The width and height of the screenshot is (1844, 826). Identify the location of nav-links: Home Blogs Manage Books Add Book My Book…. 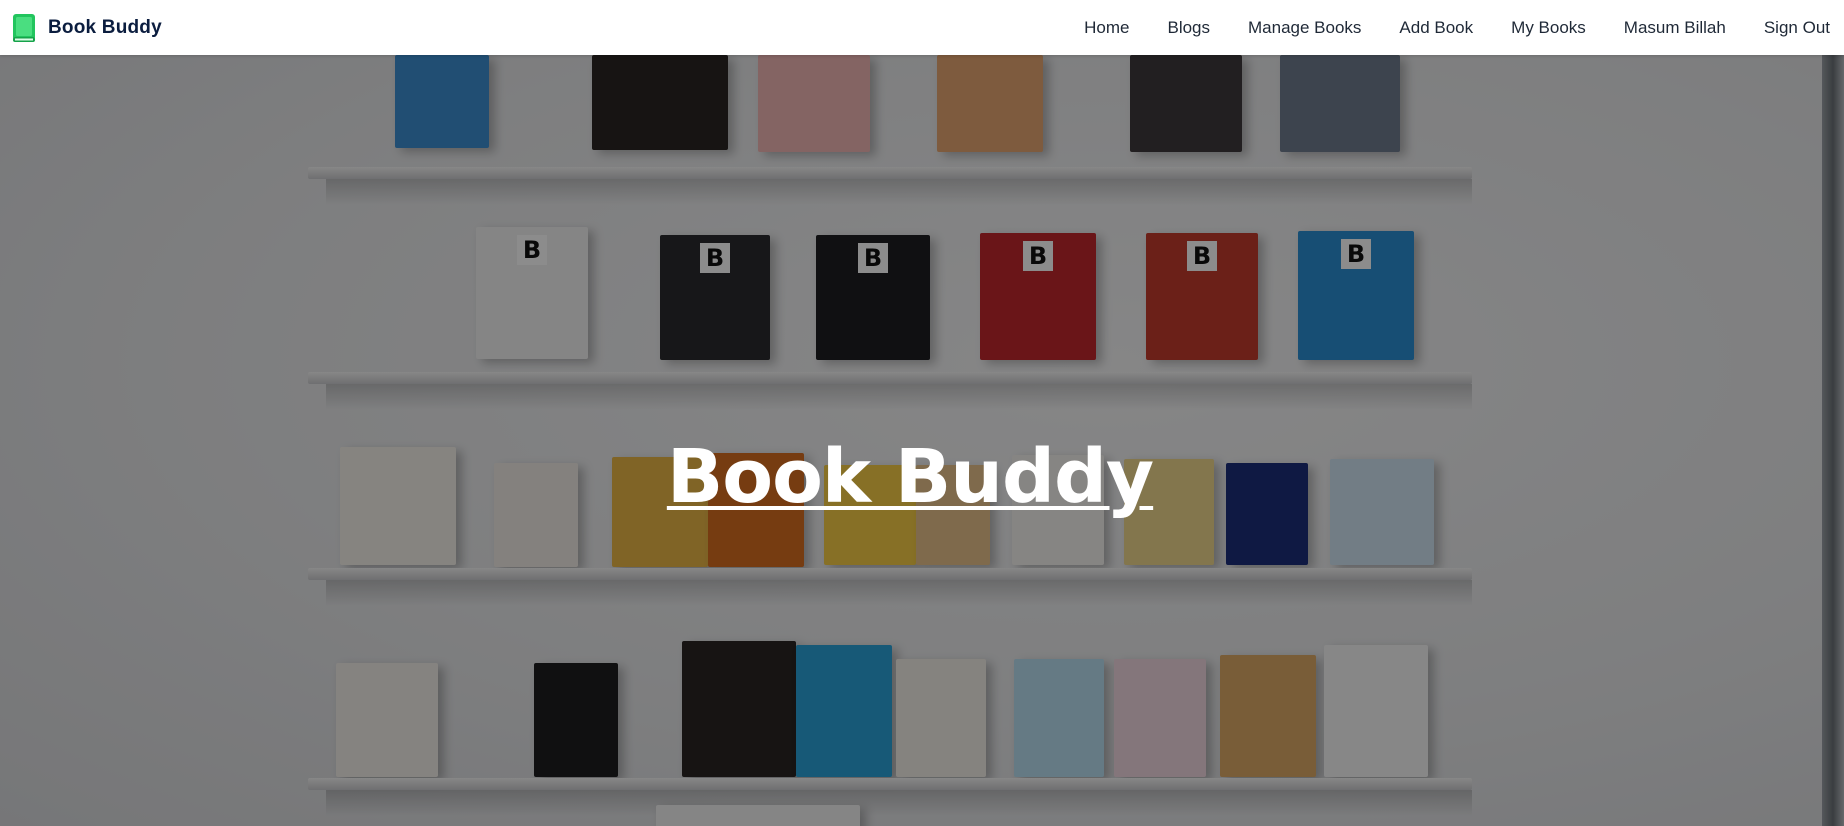
(1458, 28).